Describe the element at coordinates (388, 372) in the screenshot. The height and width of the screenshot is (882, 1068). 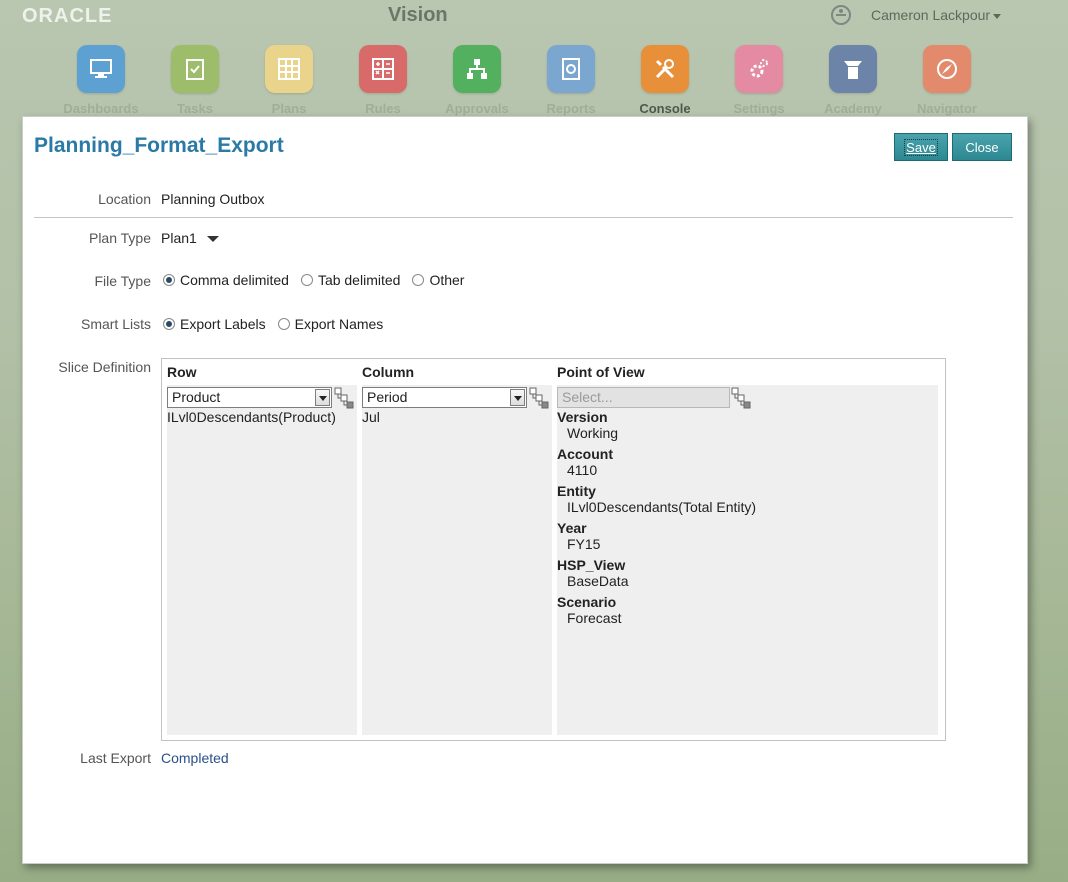
I see `column-header: Column` at that location.